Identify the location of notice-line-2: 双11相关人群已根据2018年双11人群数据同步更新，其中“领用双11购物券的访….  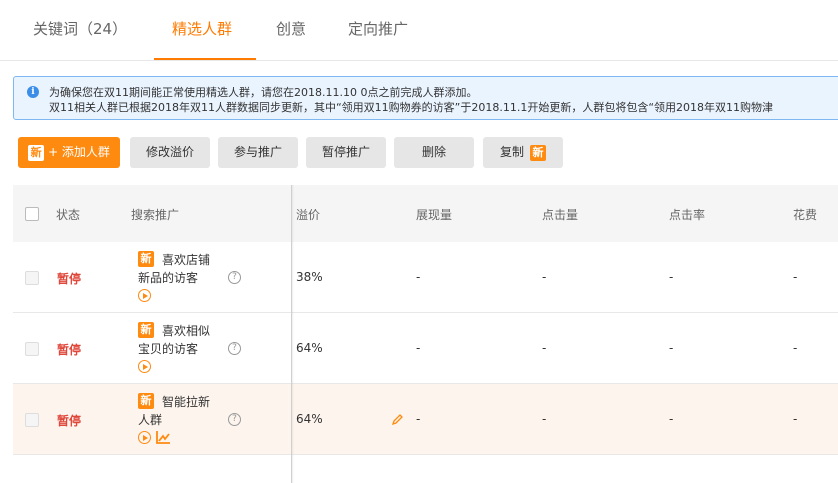
(411, 107).